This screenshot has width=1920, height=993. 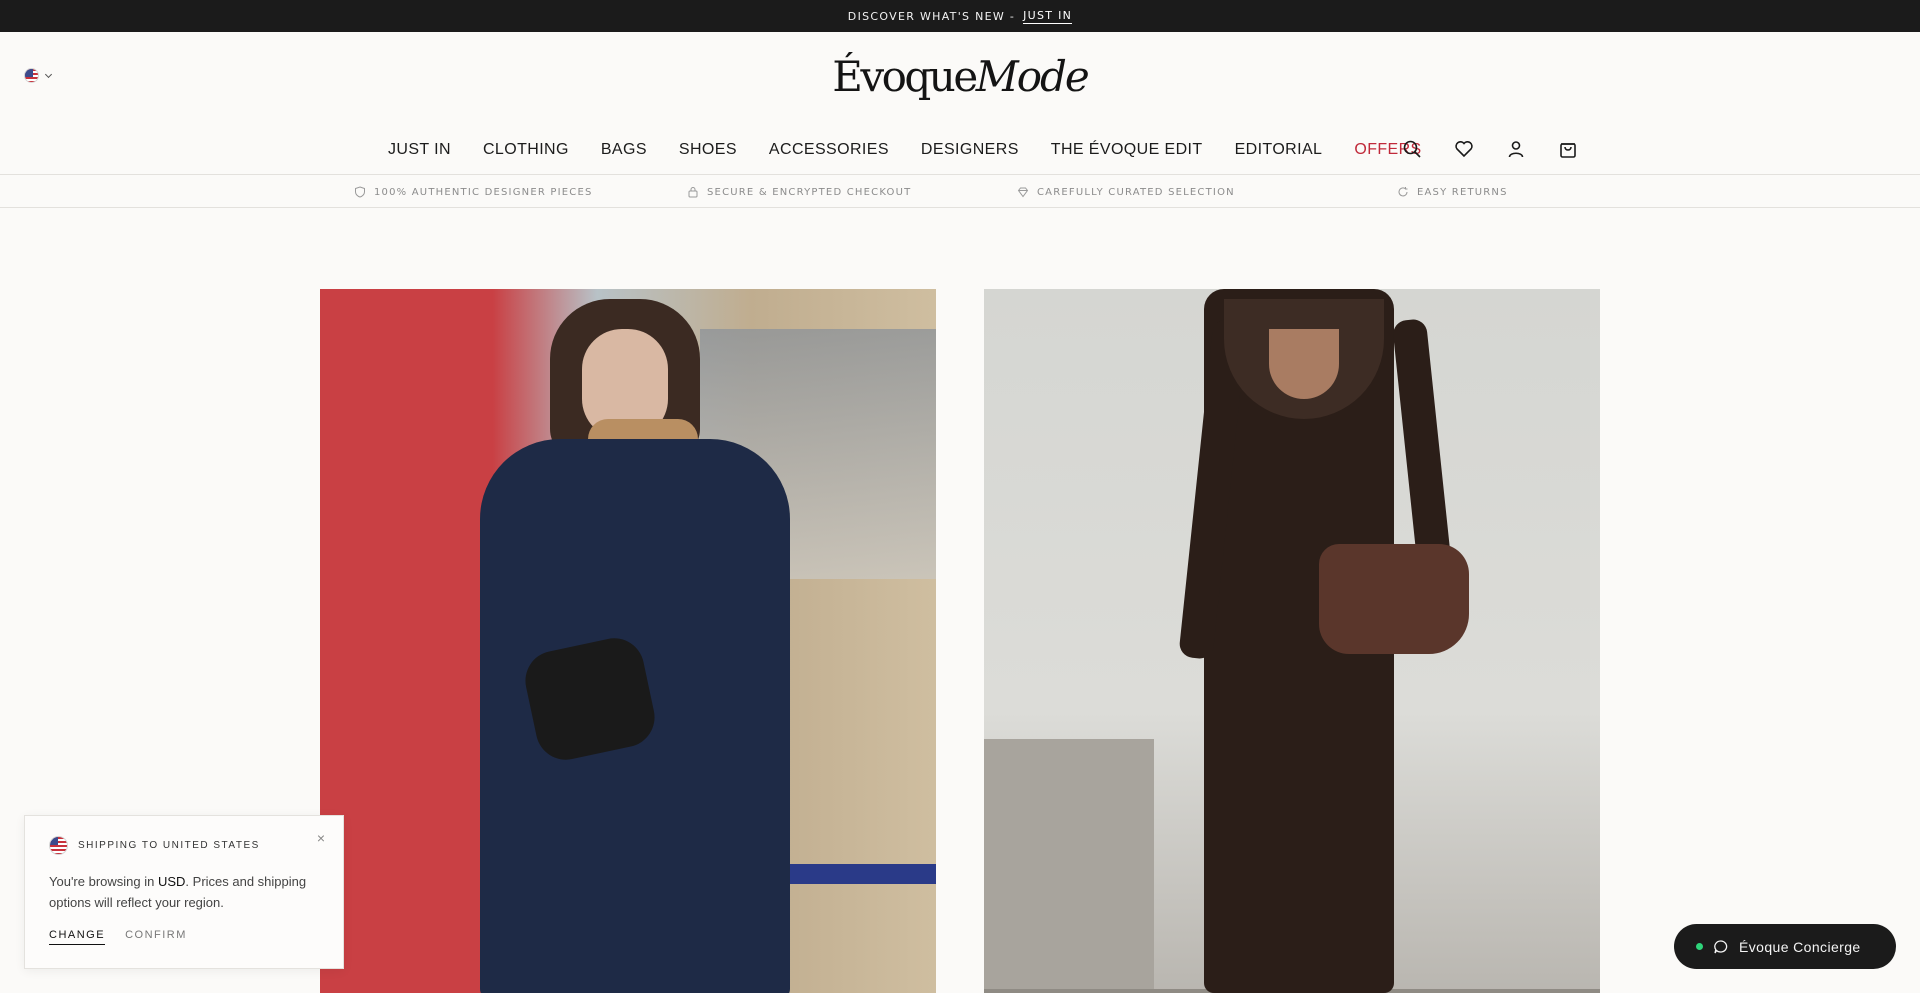 What do you see at coordinates (58, 845) in the screenshot?
I see `us-flag-icon` at bounding box center [58, 845].